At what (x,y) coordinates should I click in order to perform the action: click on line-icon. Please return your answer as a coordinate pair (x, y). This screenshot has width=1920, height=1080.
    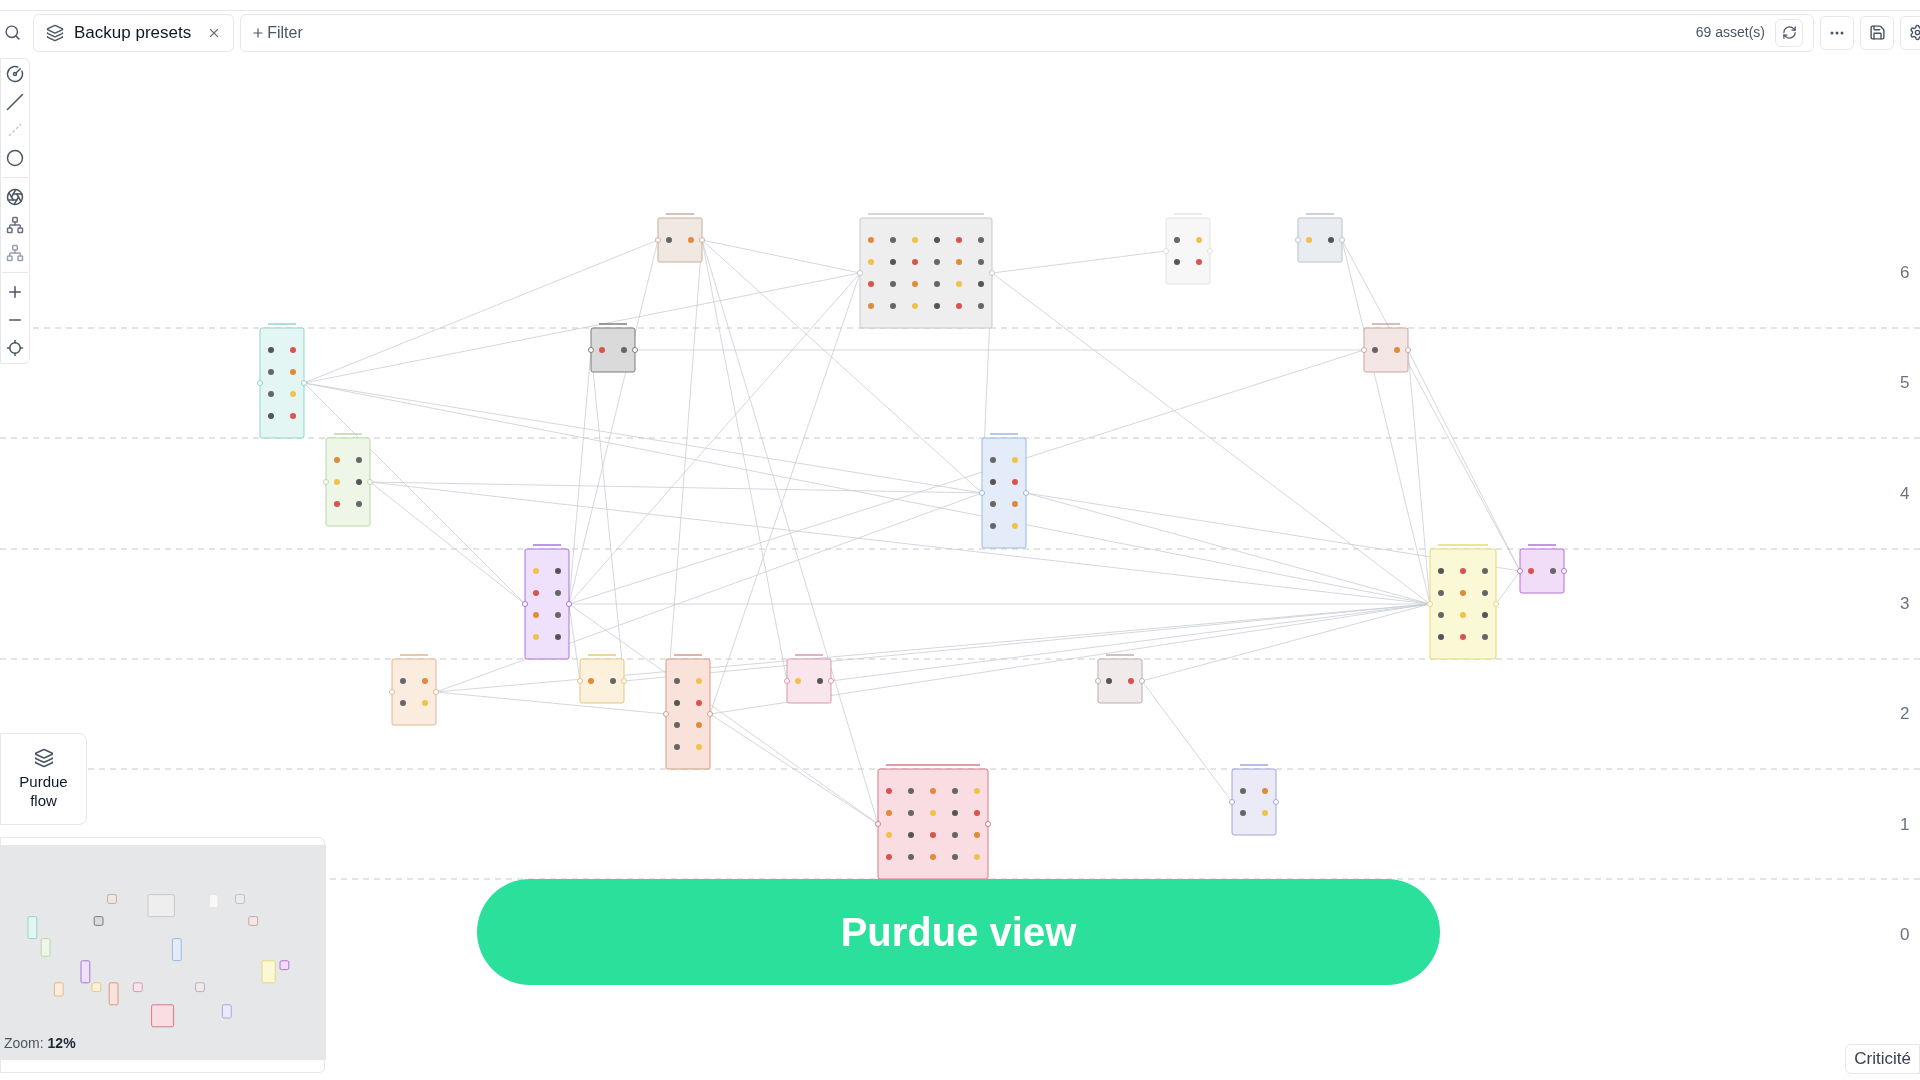
    Looking at the image, I should click on (15, 102).